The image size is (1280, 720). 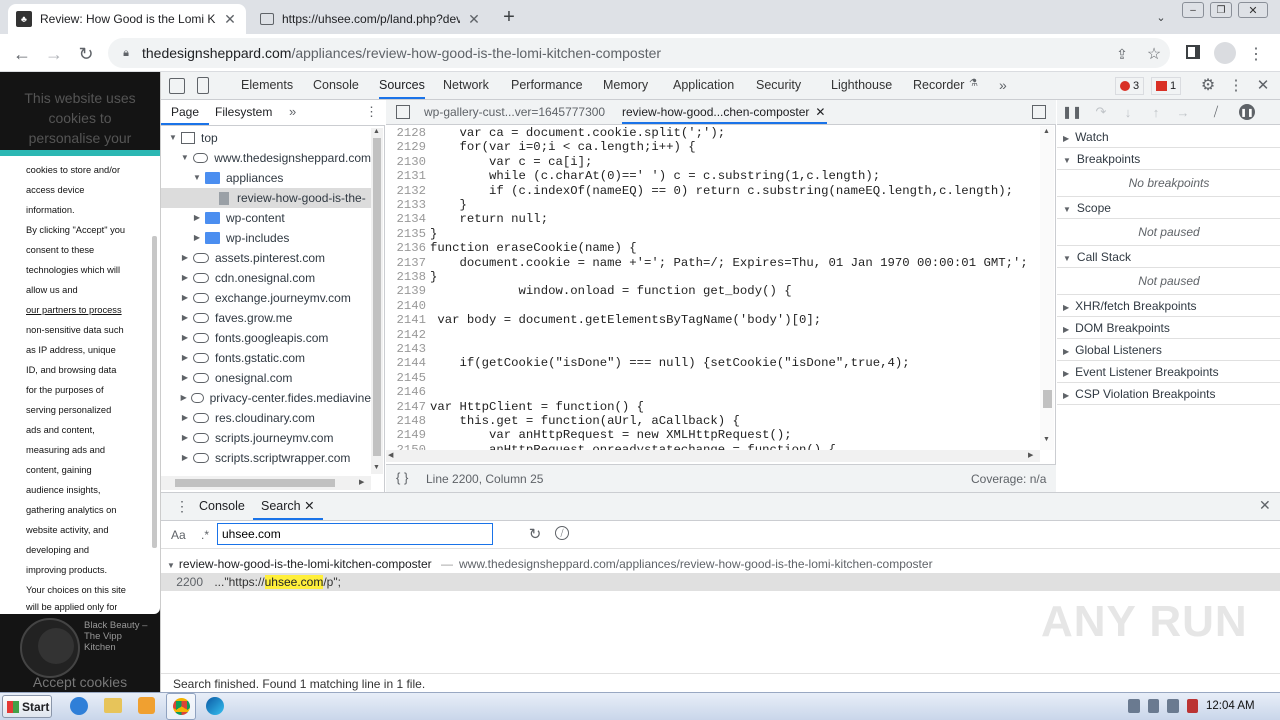 I want to click on deactivate-breakpoints-icon: ⧸, so click(x=1216, y=112).